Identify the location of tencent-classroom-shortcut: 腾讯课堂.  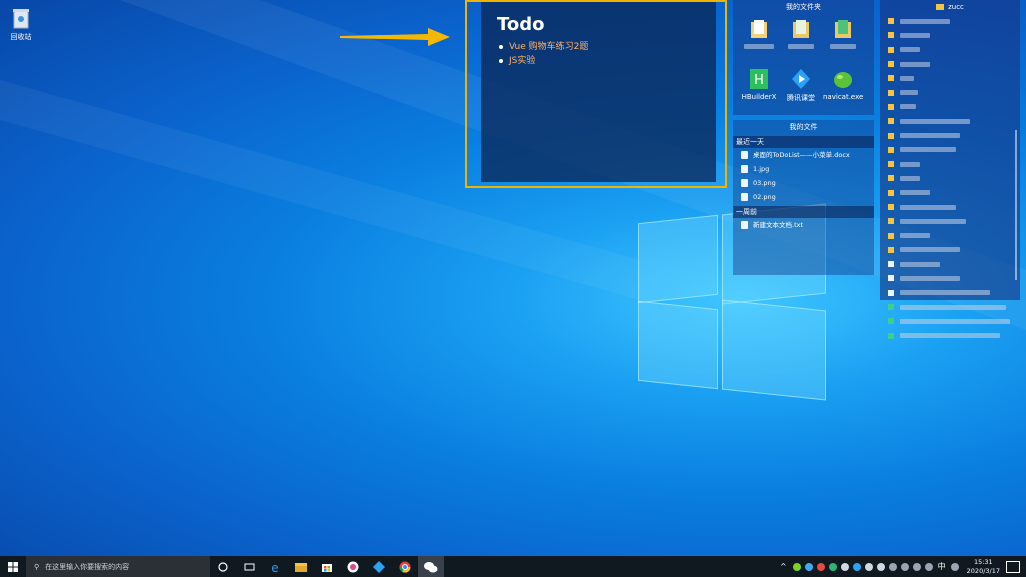
(801, 85).